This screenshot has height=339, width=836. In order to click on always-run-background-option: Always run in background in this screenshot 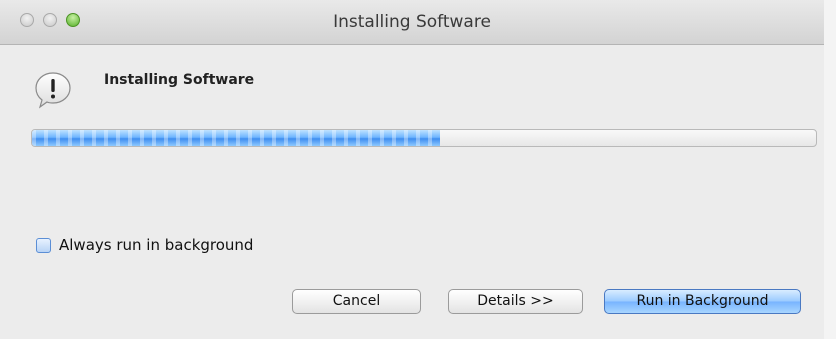, I will do `click(144, 245)`.